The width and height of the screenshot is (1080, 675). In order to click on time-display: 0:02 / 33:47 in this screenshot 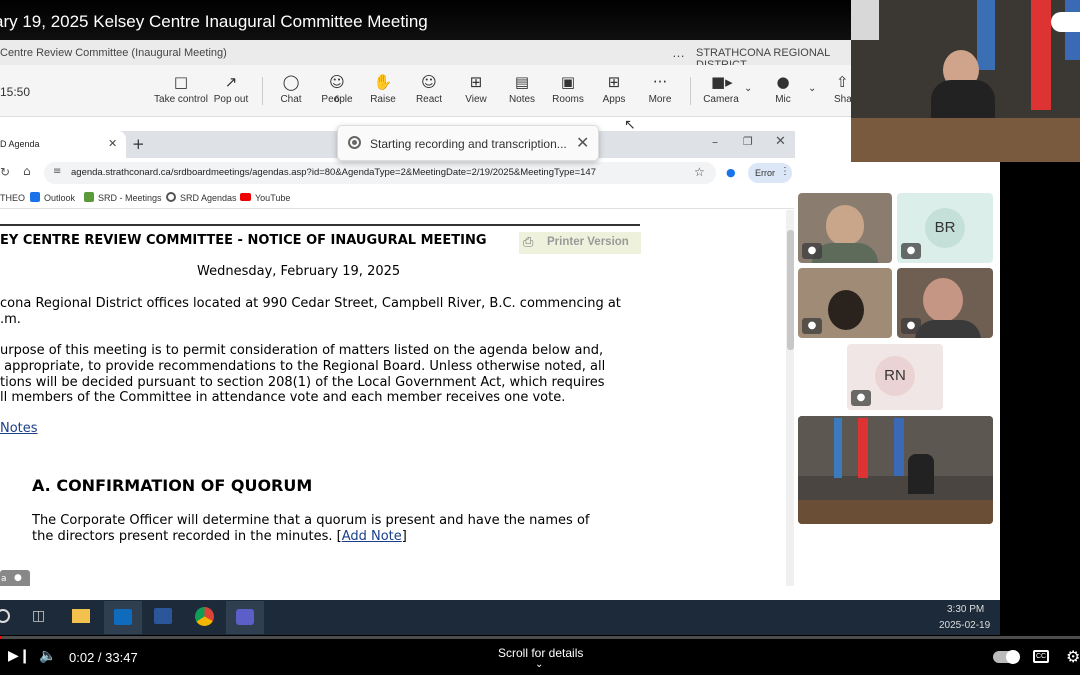, I will do `click(103, 657)`.